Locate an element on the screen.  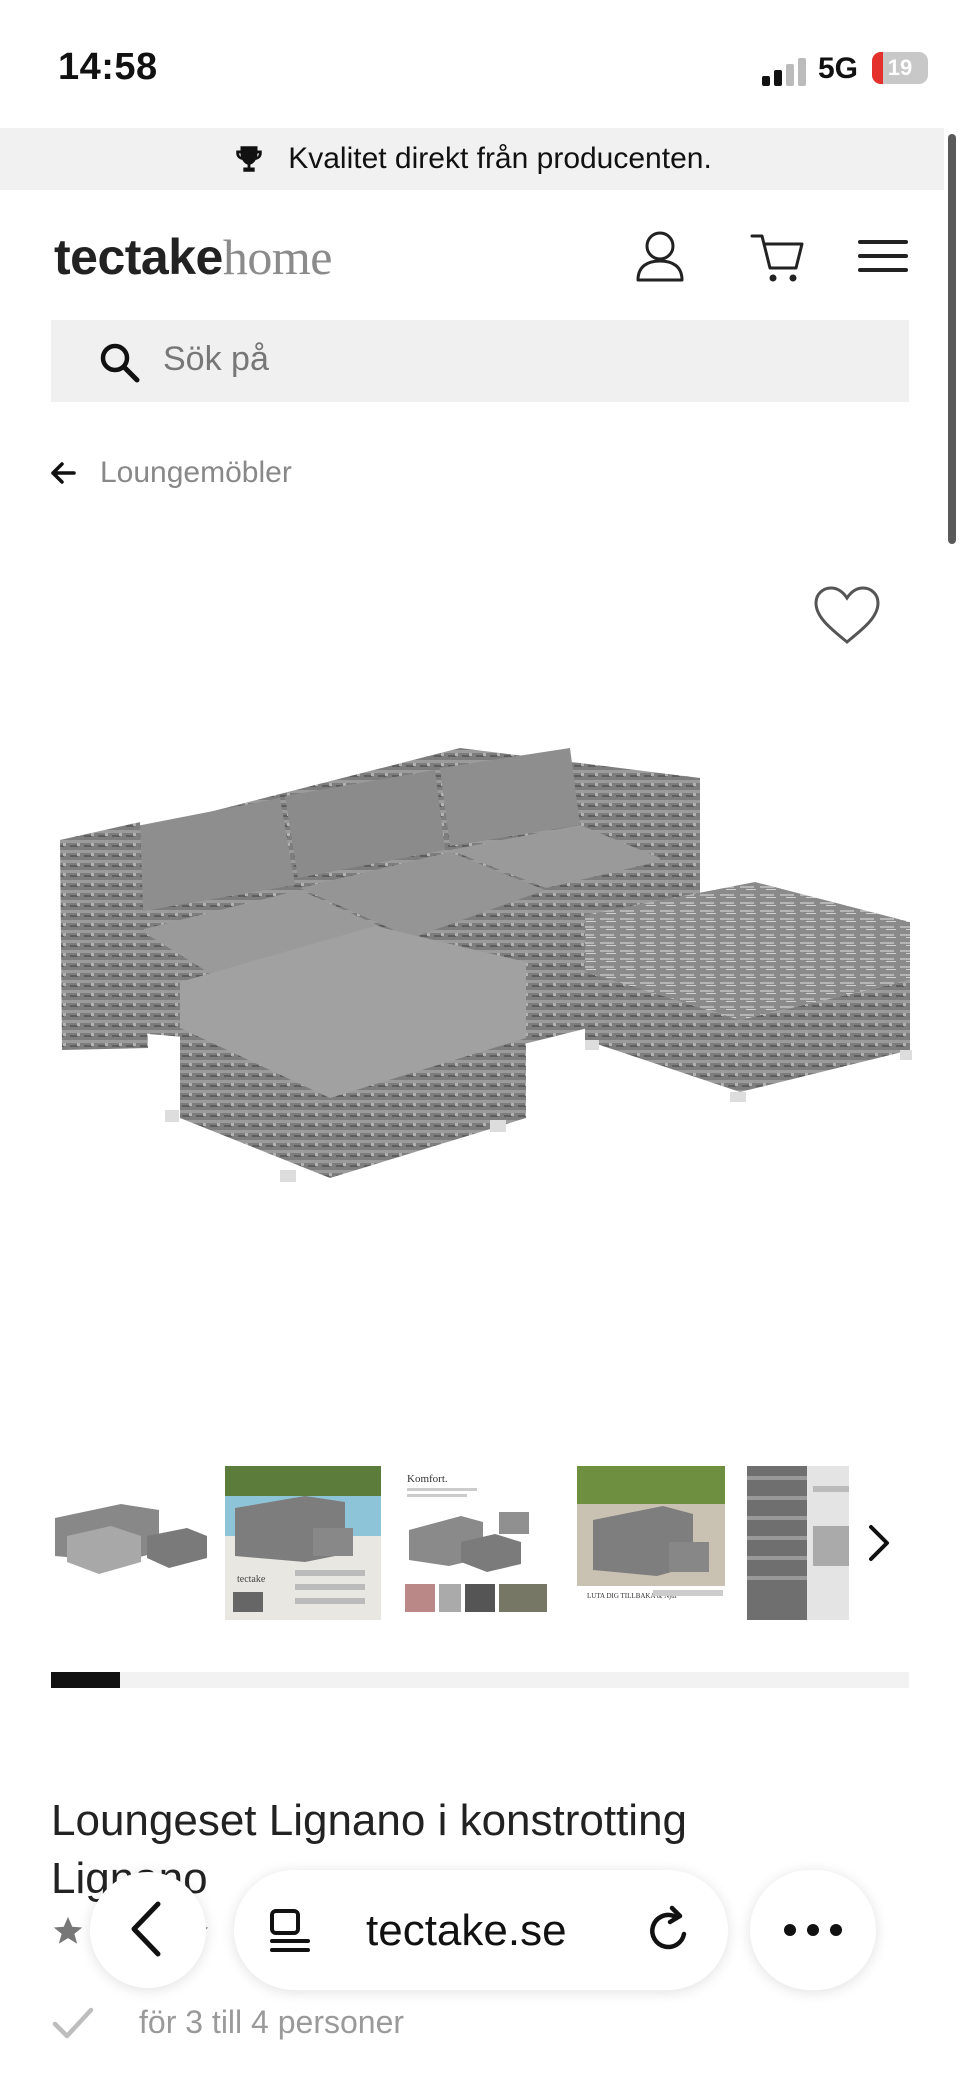
chevron-left-icon is located at coordinates (146, 1929).